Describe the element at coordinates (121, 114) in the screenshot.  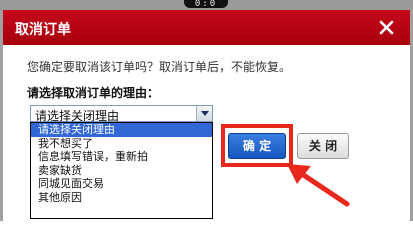
I see `reason-select: 请选择关闭理由` at that location.